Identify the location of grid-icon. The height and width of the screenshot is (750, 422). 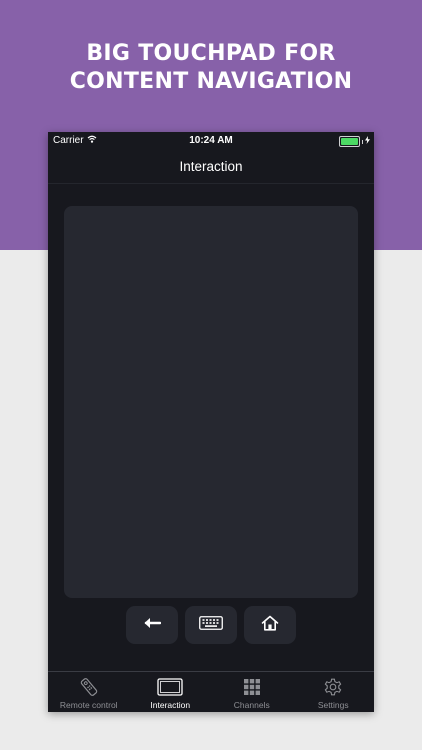
(252, 687).